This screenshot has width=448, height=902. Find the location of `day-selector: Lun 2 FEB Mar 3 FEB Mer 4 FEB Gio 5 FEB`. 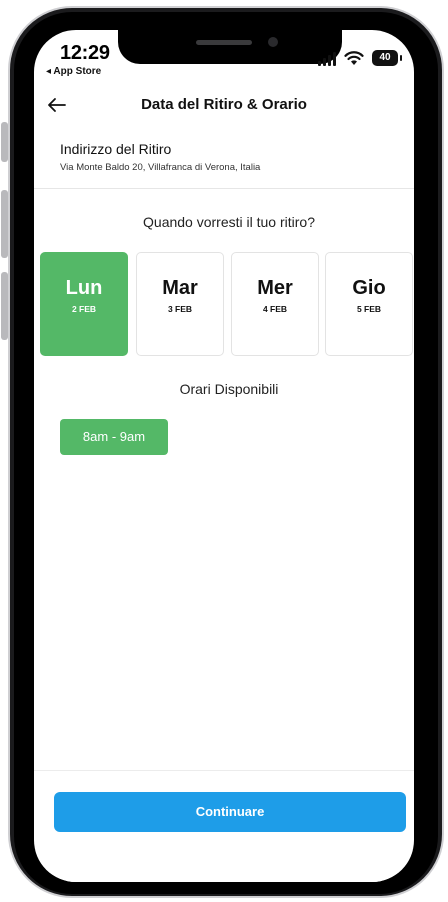

day-selector: Lun 2 FEB Mar 3 FEB Mer 4 FEB Gio 5 FEB is located at coordinates (227, 304).